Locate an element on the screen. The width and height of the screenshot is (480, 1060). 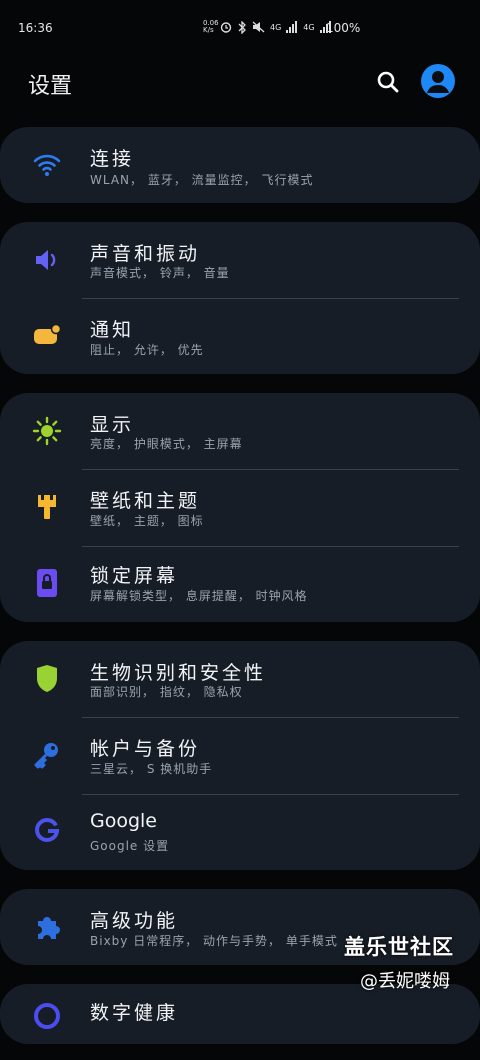
profile-button is located at coordinates (438, 81).